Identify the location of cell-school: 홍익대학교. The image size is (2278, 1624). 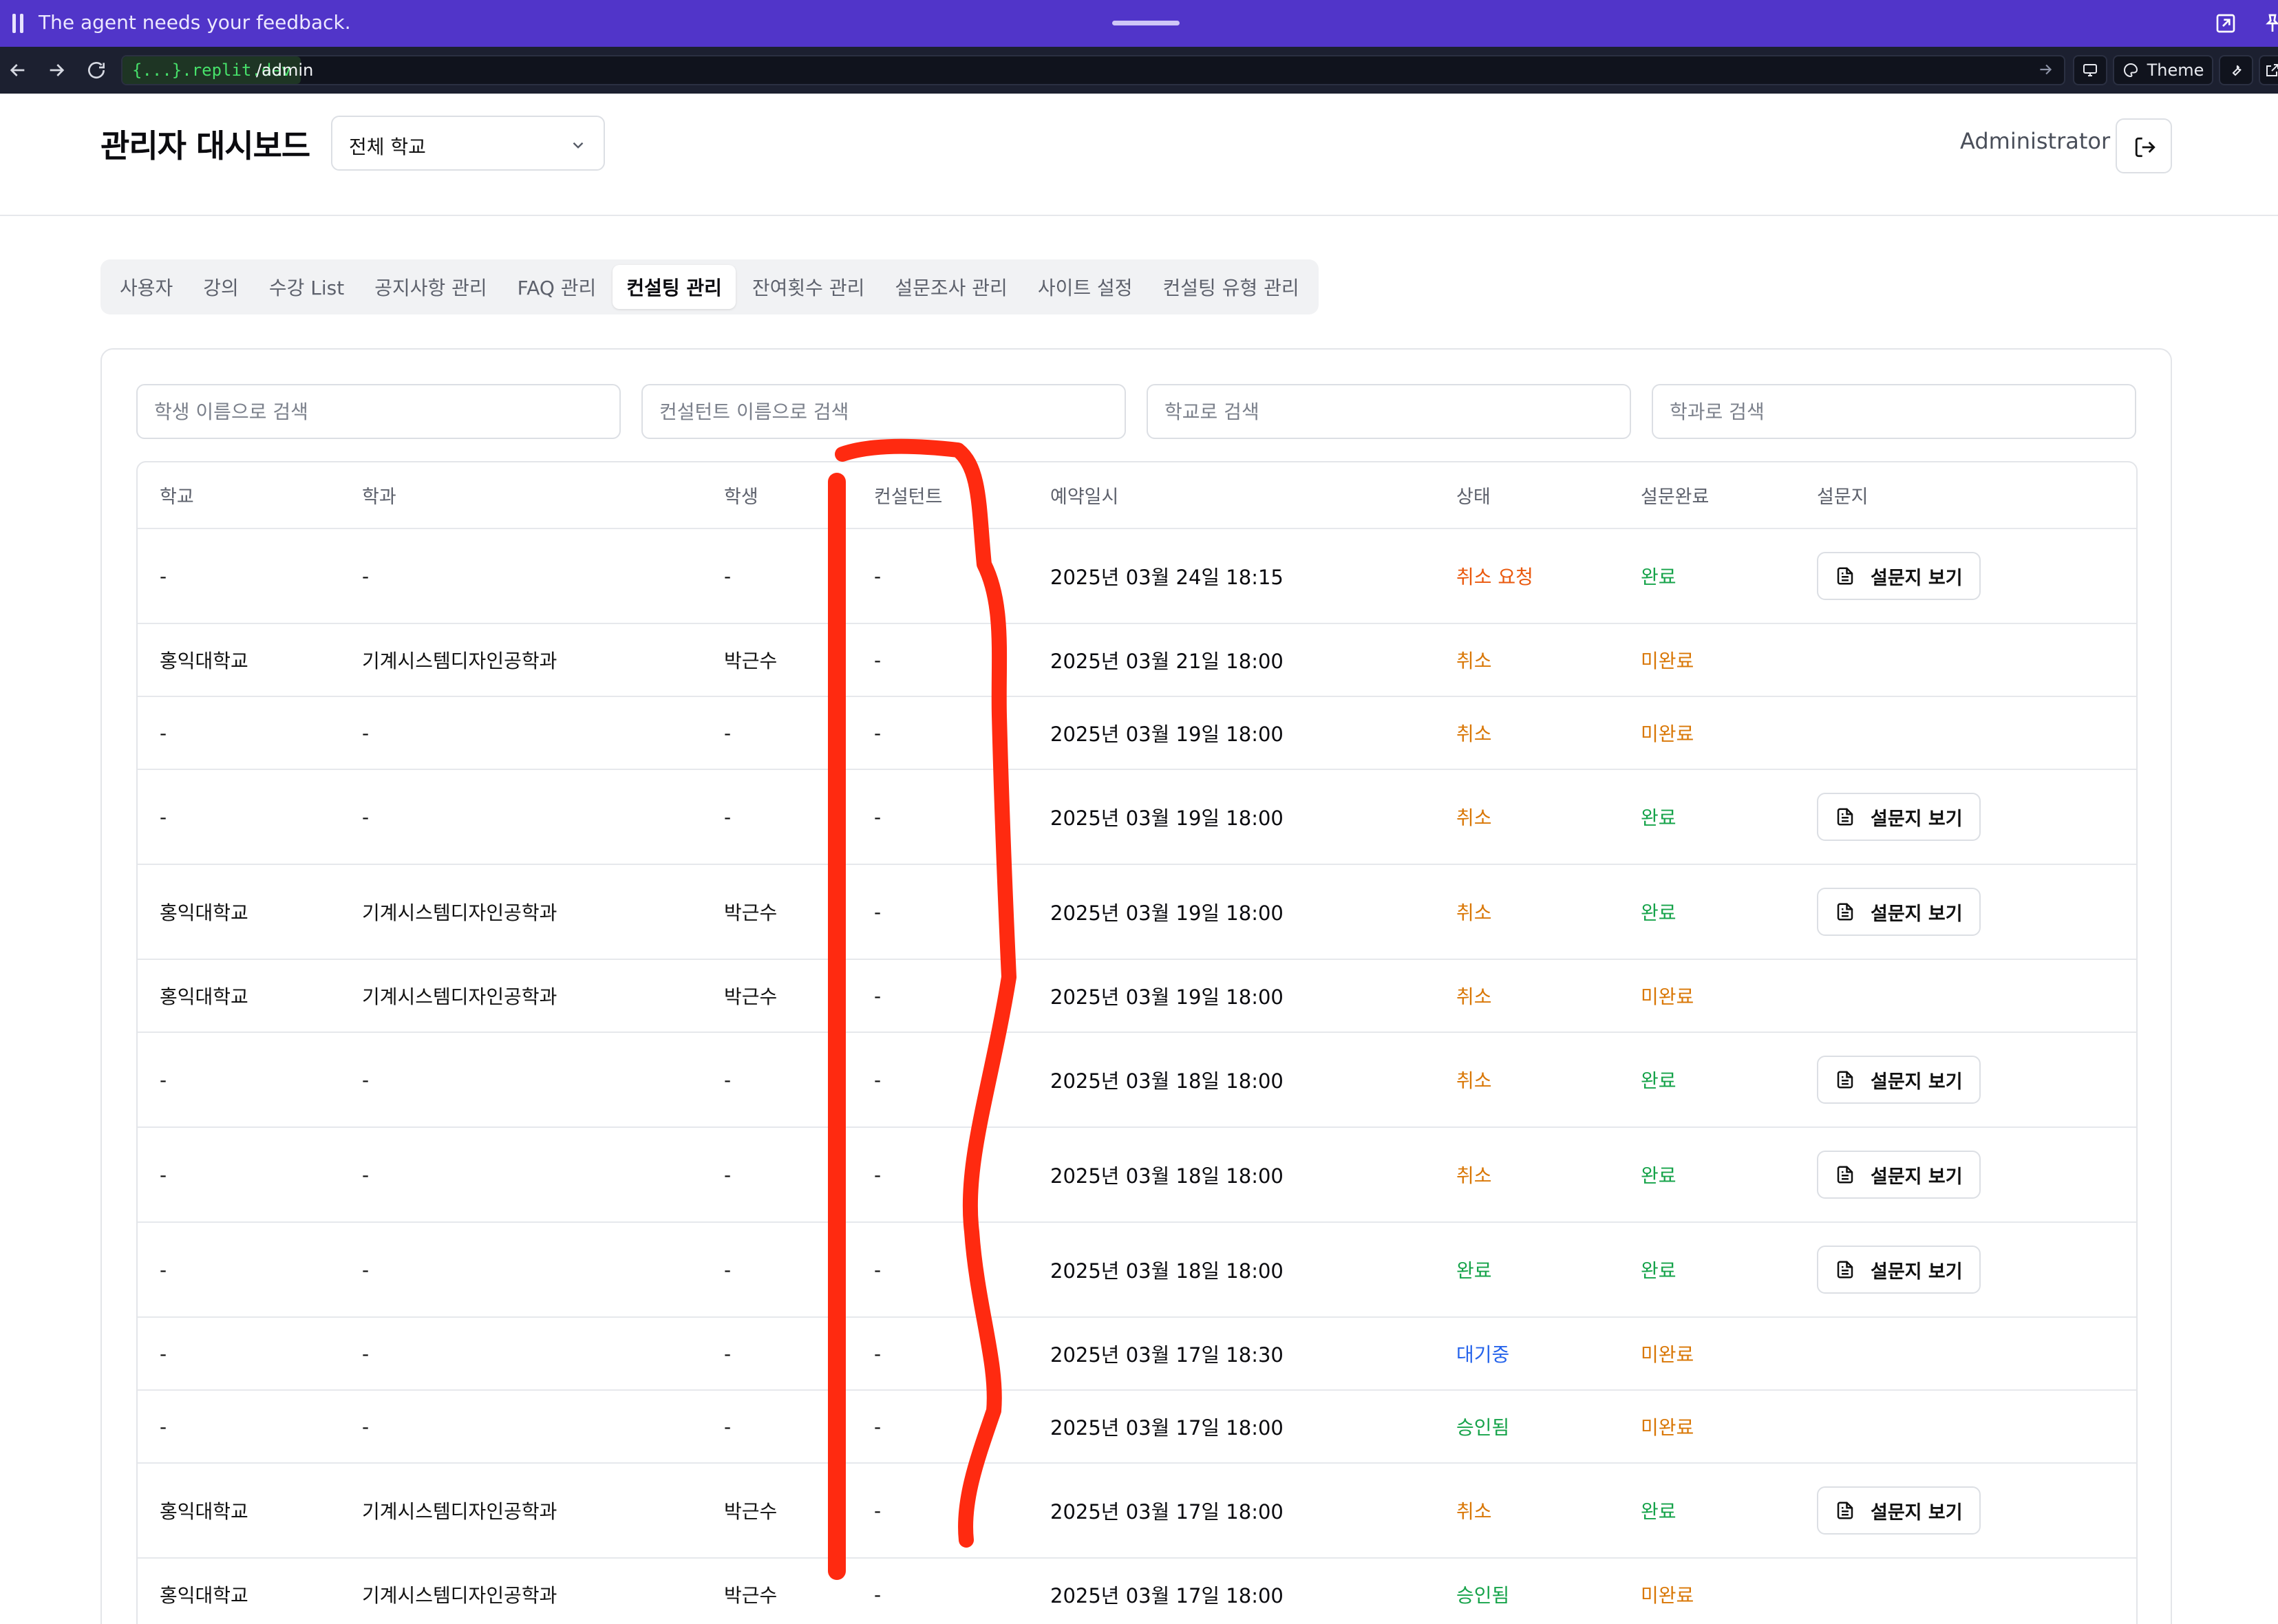
(239, 1591).